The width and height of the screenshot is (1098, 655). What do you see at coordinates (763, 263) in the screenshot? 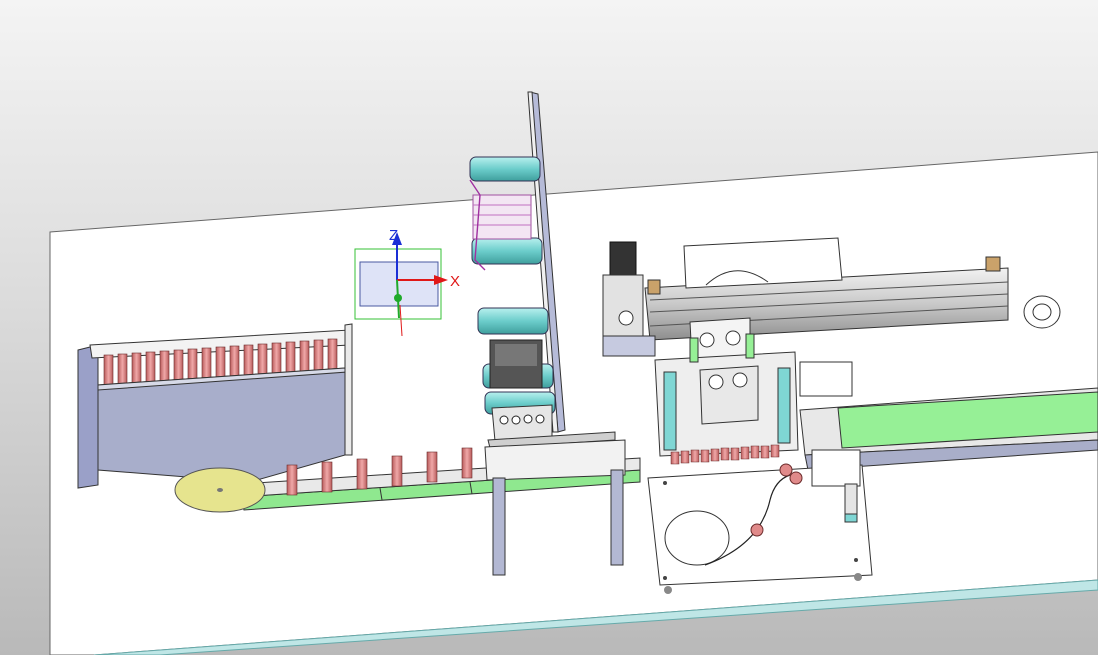
I see `back-mount-plate` at bounding box center [763, 263].